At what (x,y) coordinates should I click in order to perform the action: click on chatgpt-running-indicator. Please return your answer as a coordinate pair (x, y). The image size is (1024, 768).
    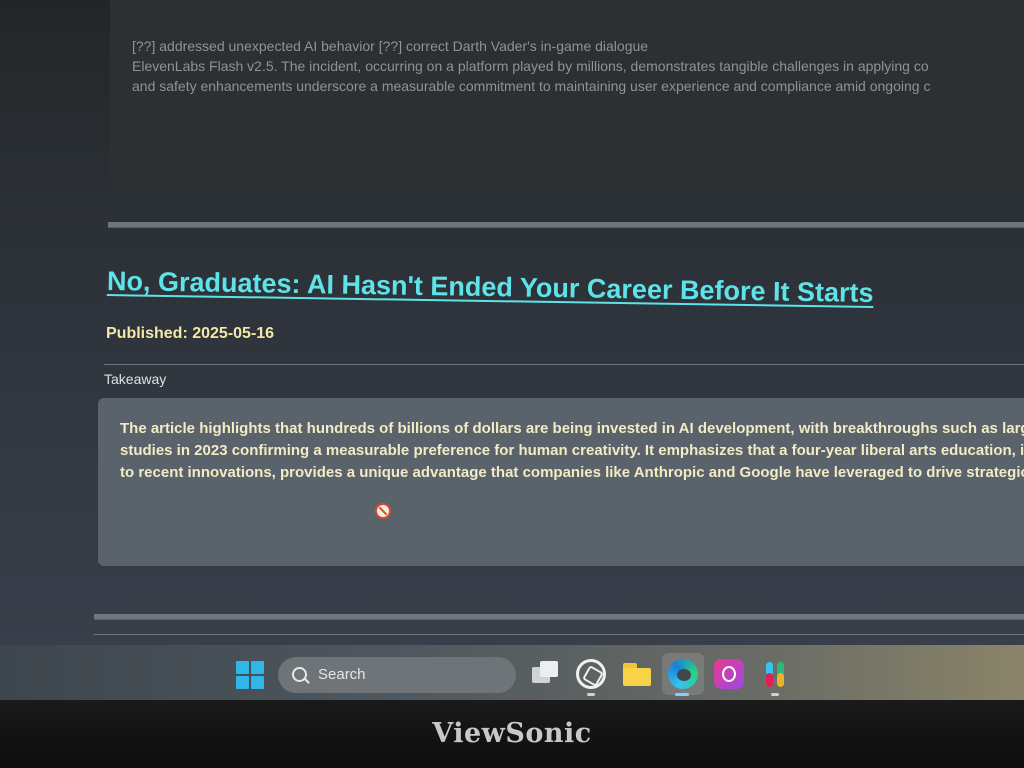
    Looking at the image, I should click on (591, 694).